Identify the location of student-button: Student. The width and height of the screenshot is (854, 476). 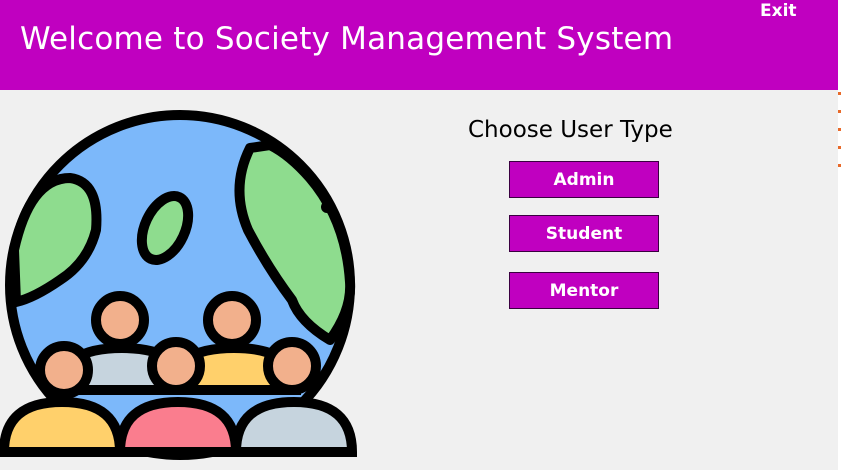
(584, 233).